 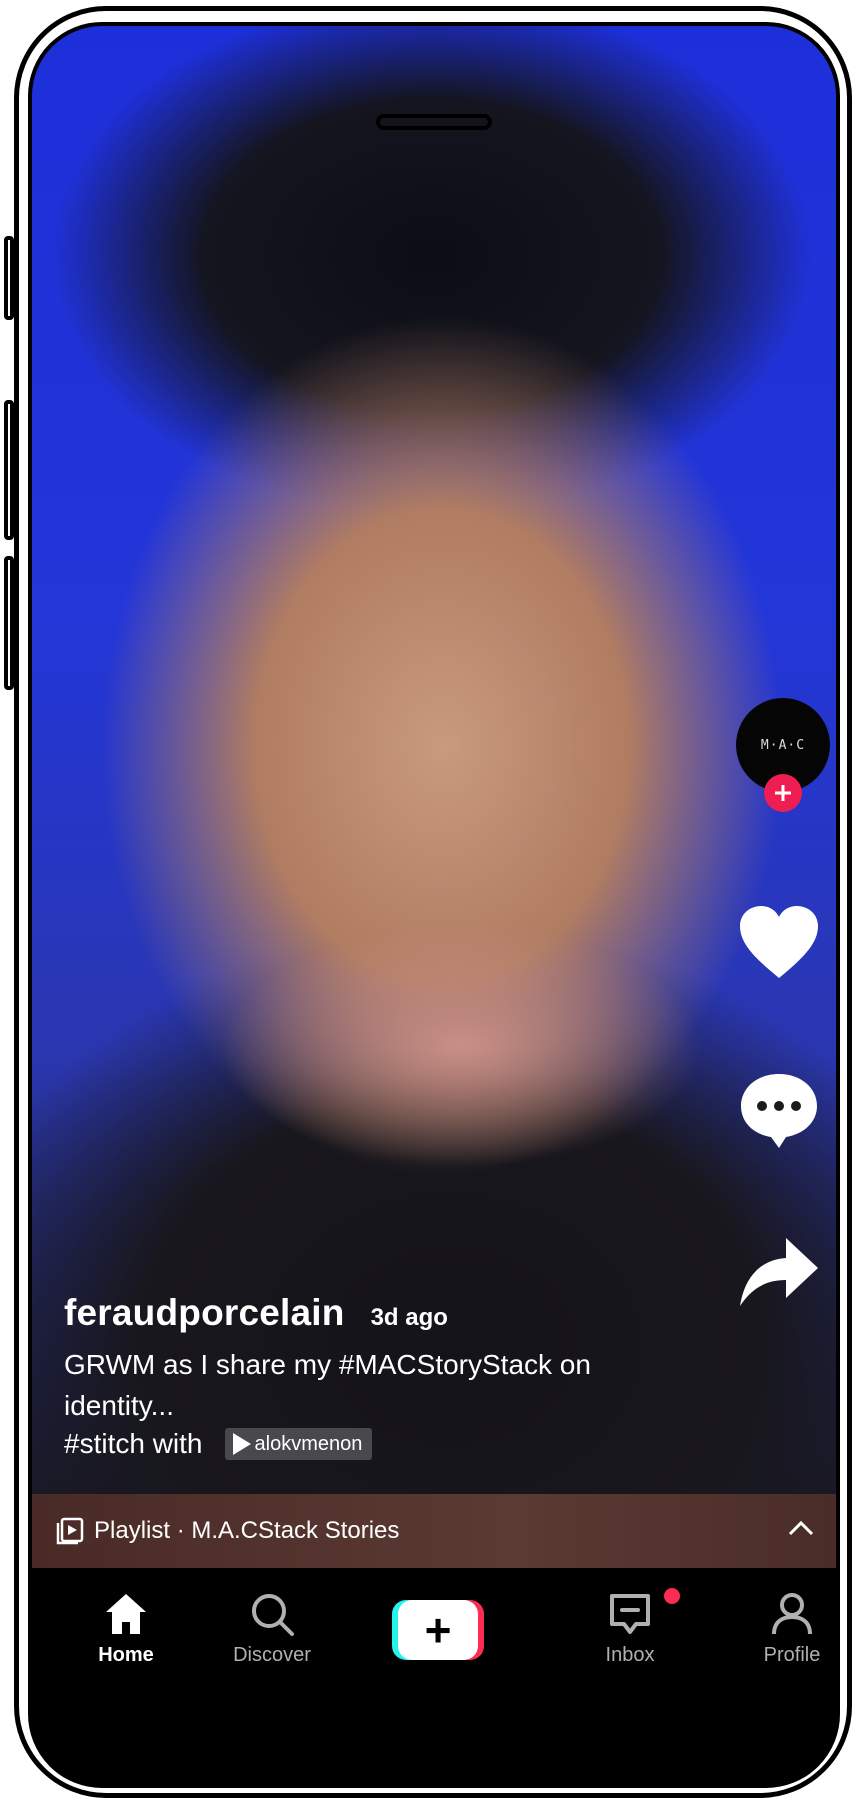 What do you see at coordinates (133, 1444) in the screenshot?
I see `stitch-hashtag: #stitch with` at bounding box center [133, 1444].